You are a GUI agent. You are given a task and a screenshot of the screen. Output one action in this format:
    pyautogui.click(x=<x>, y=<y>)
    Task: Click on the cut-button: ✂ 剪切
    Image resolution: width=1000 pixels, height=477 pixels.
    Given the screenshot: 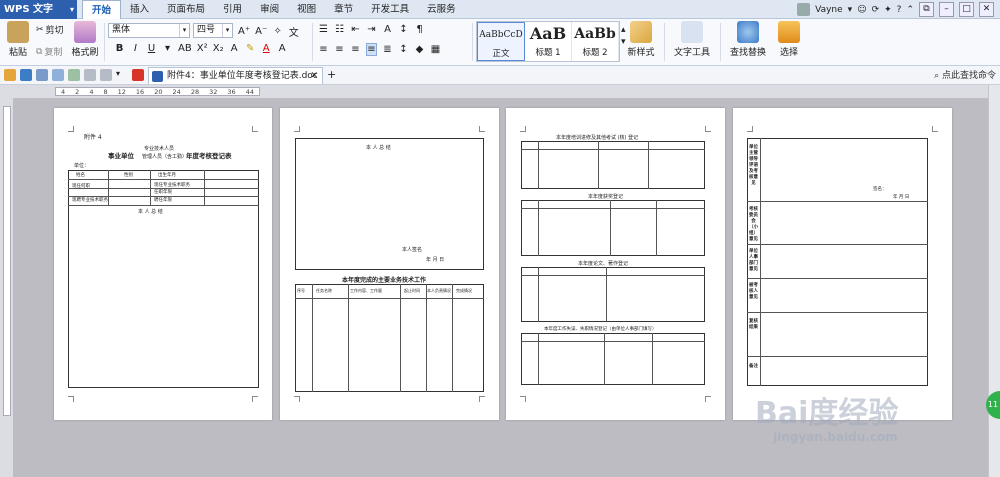 What is the action you would take?
    pyautogui.click(x=50, y=30)
    